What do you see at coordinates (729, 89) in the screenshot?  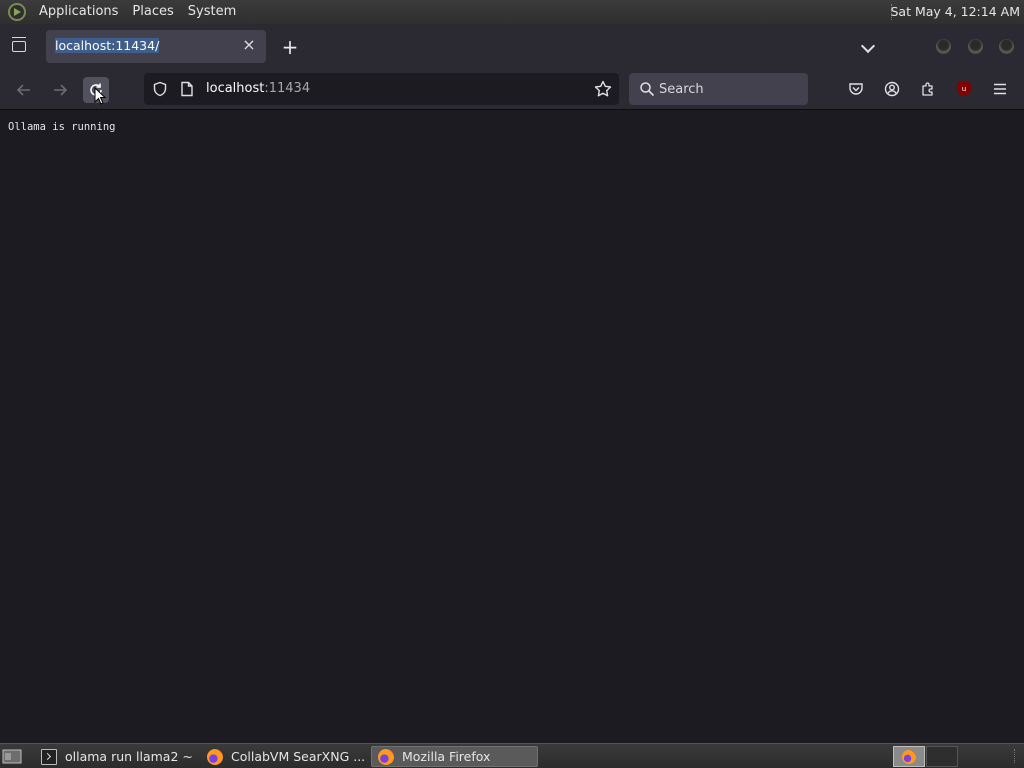 I see `search-input` at bounding box center [729, 89].